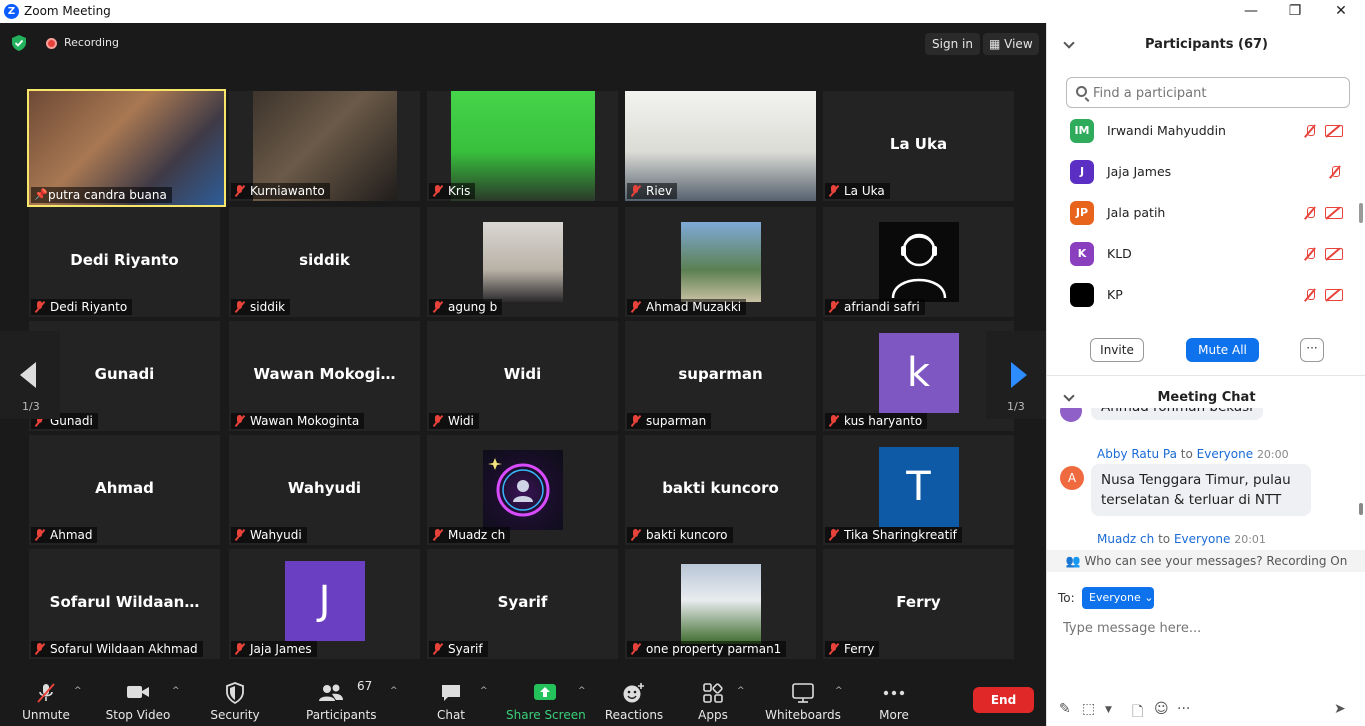 This screenshot has height=726, width=1365. Describe the element at coordinates (451, 699) in the screenshot. I see `chat-button: Chat` at that location.